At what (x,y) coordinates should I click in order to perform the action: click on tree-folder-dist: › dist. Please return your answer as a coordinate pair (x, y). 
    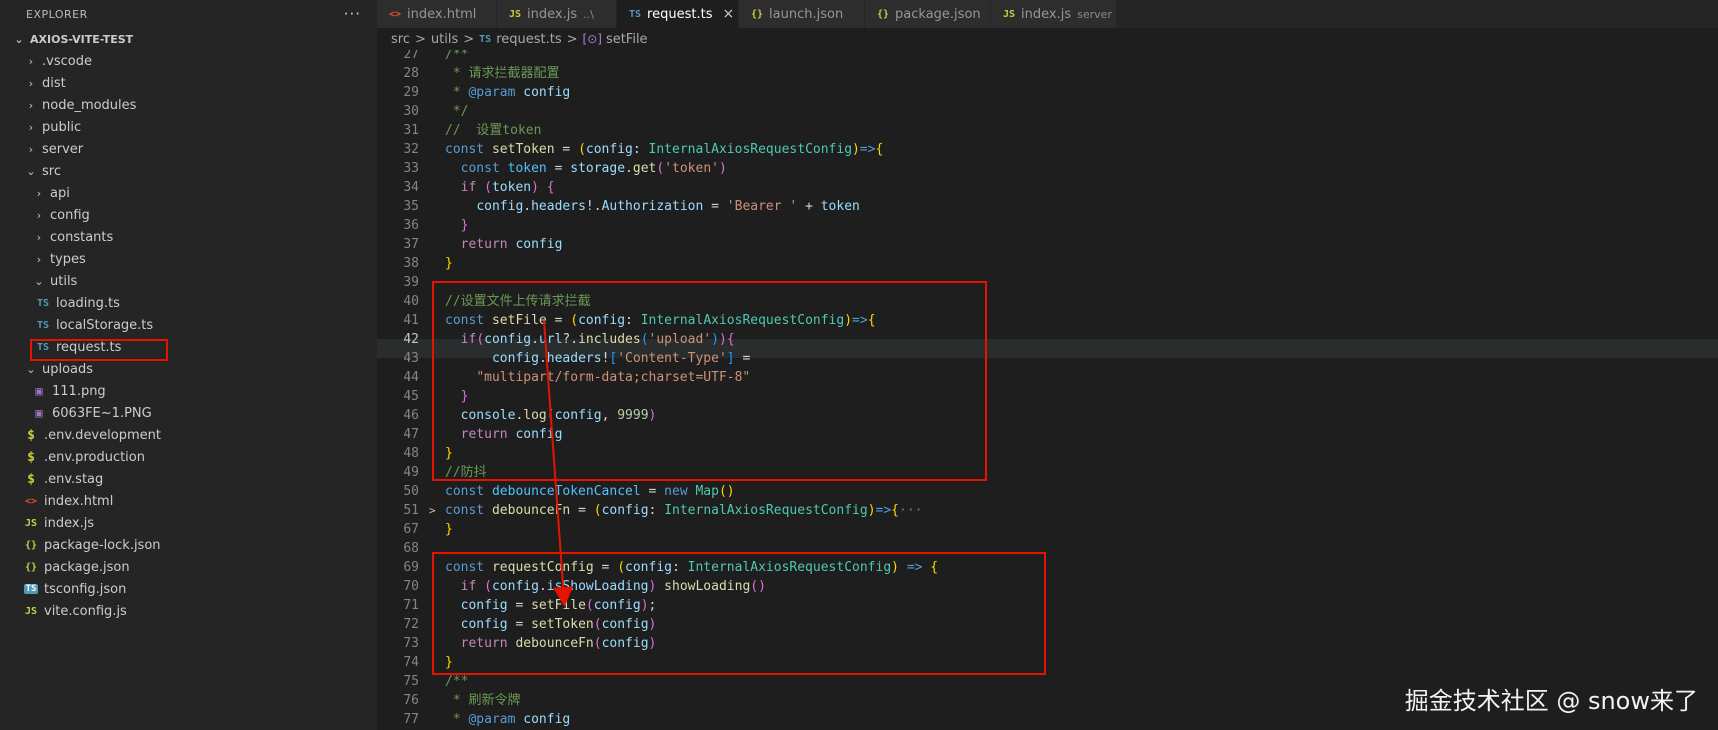
    Looking at the image, I should click on (188, 83).